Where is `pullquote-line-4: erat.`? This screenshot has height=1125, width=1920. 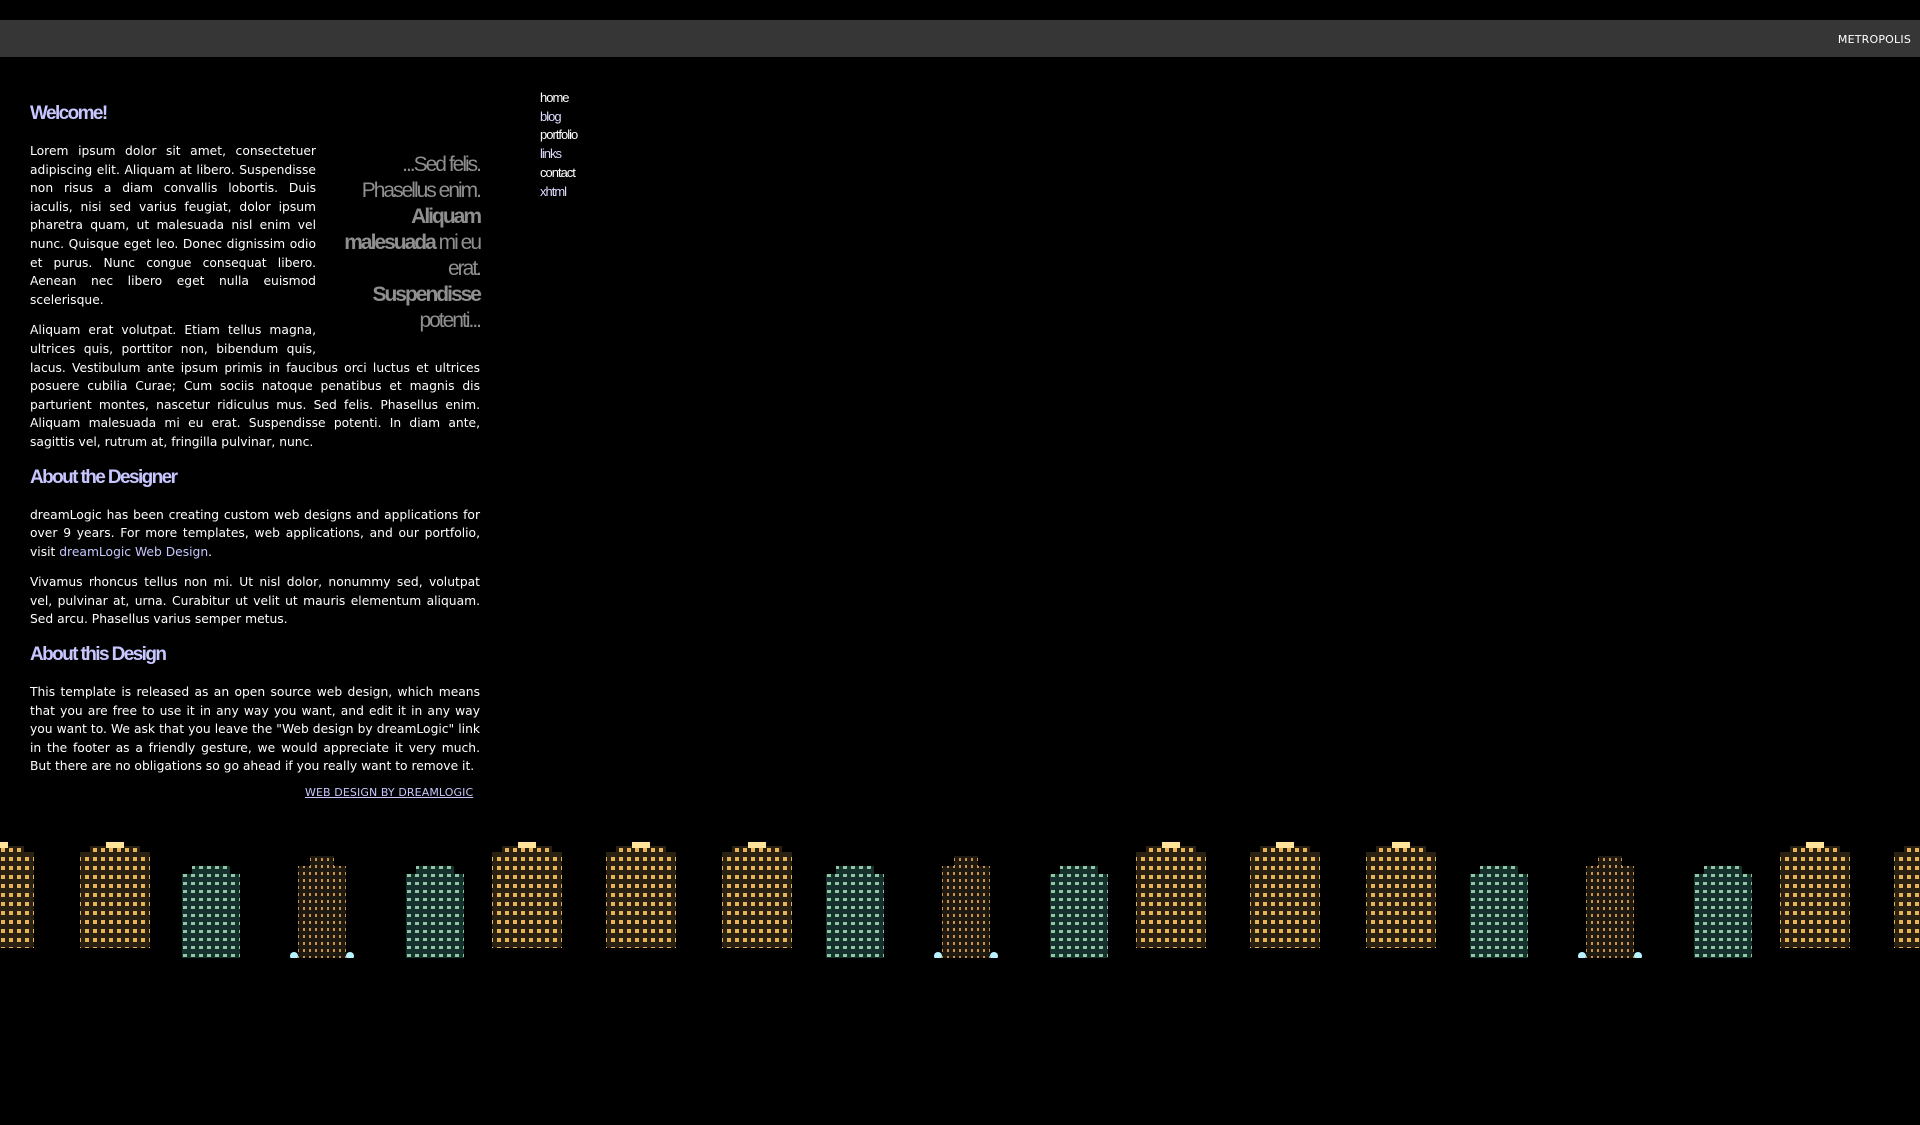 pullquote-line-4: erat. is located at coordinates (464, 268).